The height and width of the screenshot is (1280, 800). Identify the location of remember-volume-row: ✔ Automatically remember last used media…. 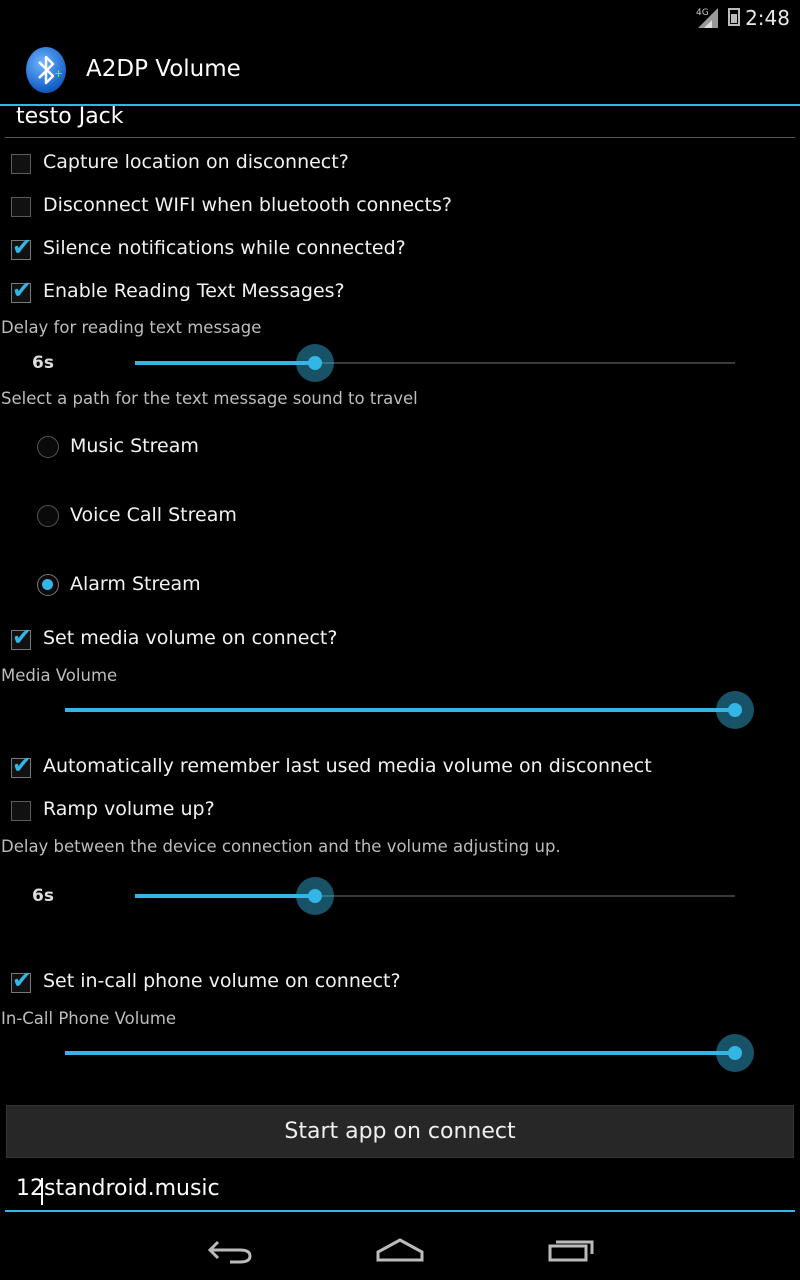
(400, 770).